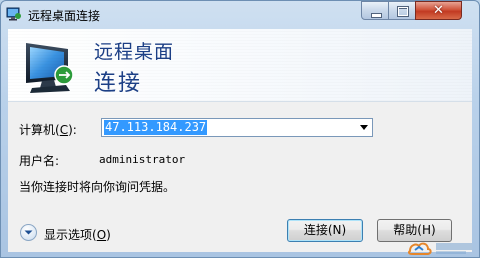  What do you see at coordinates (240, 15) in the screenshot?
I see `title-bar: 远程桌面连接 ✕` at bounding box center [240, 15].